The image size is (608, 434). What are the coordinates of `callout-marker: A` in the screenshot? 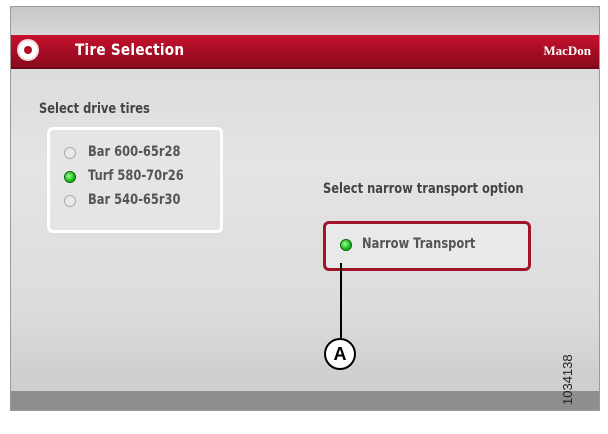 It's located at (340, 354).